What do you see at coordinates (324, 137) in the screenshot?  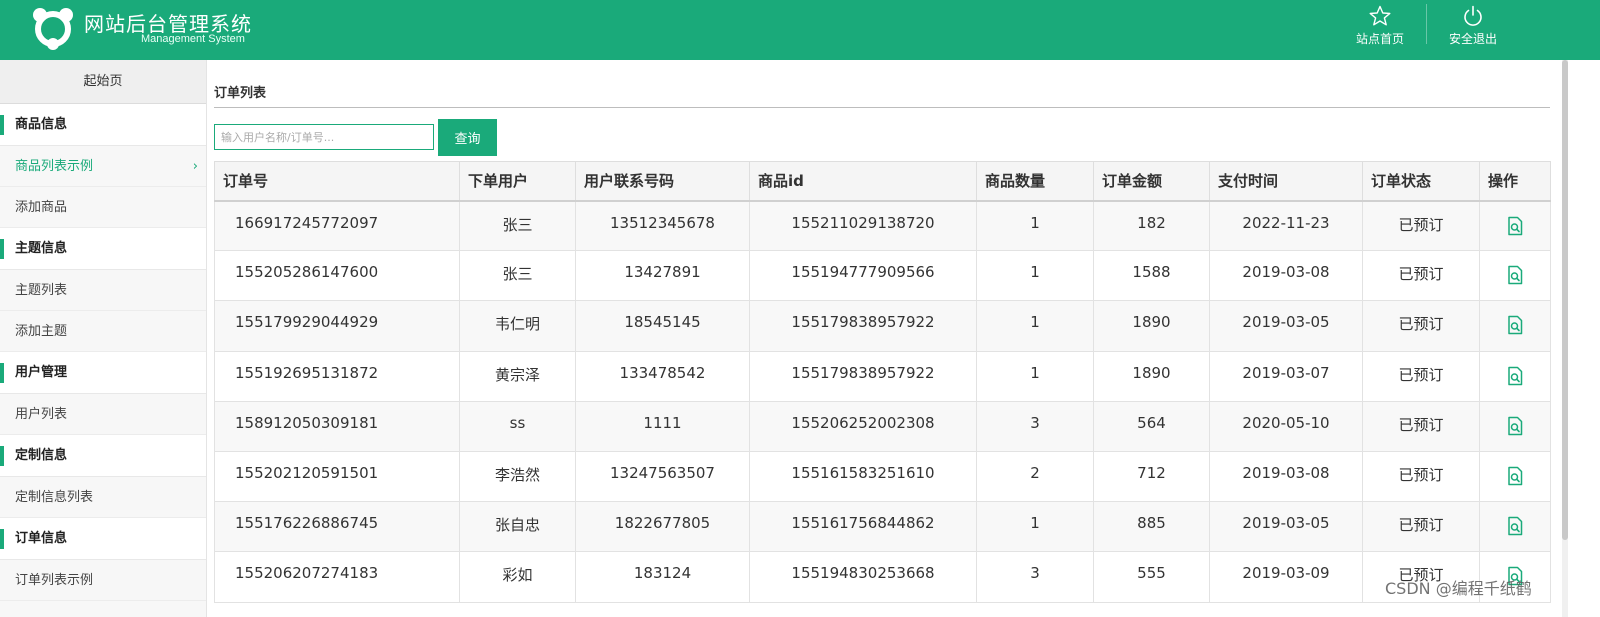 I see `search-input` at bounding box center [324, 137].